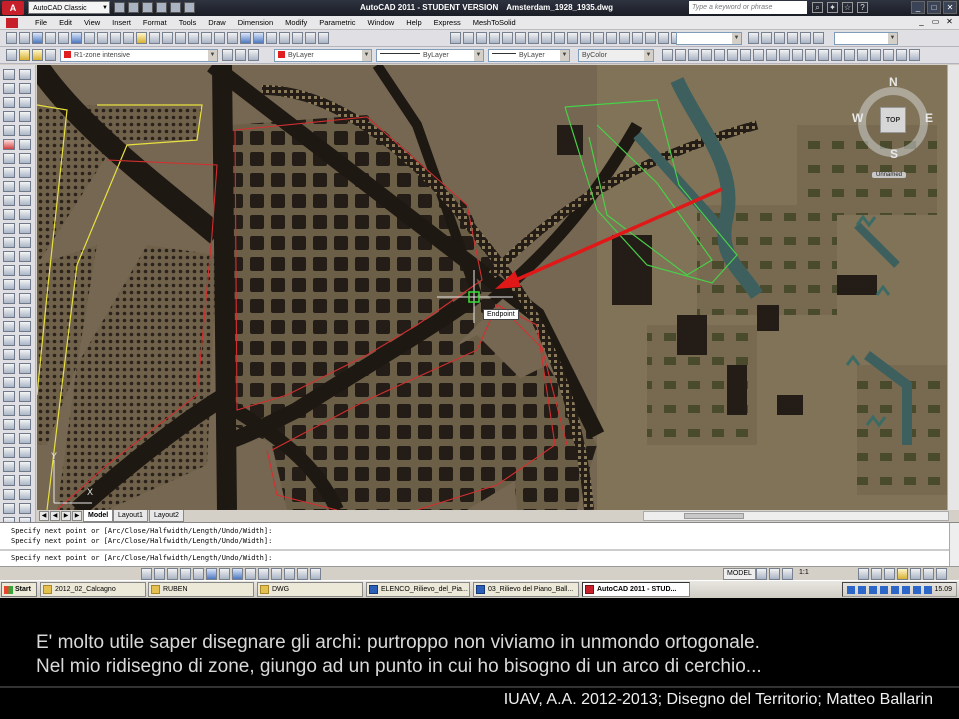  Describe the element at coordinates (37, 55) in the screenshot. I see `freeze-icon` at that location.